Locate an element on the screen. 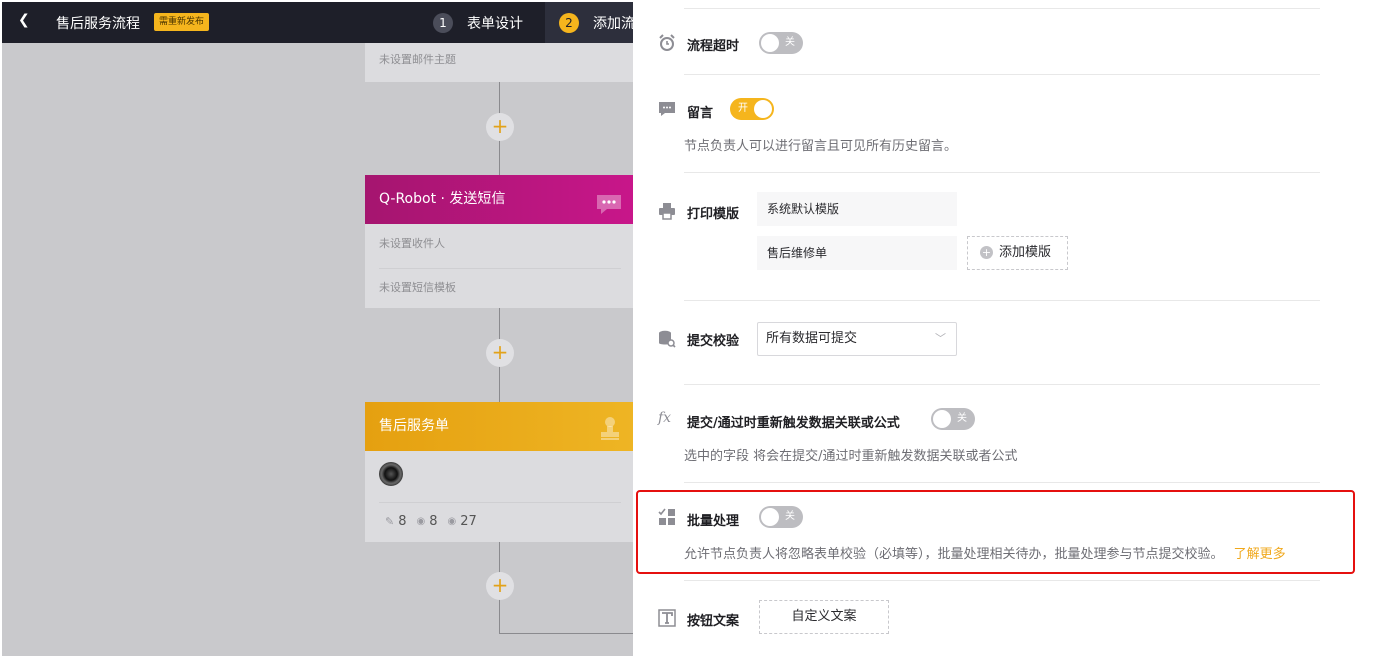  stamp-icon is located at coordinates (610, 426).